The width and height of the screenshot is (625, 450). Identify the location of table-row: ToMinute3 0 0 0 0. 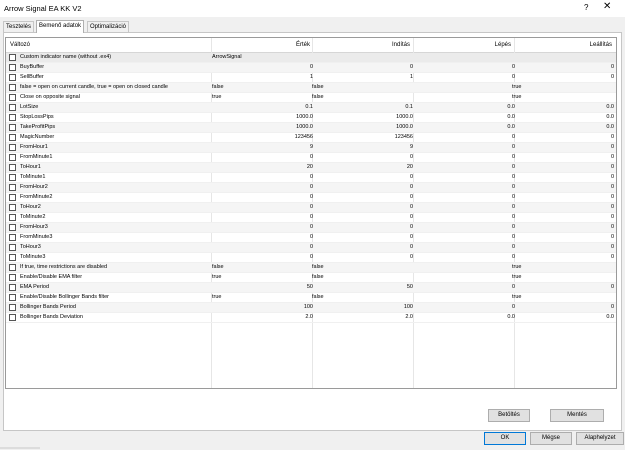
(311, 258).